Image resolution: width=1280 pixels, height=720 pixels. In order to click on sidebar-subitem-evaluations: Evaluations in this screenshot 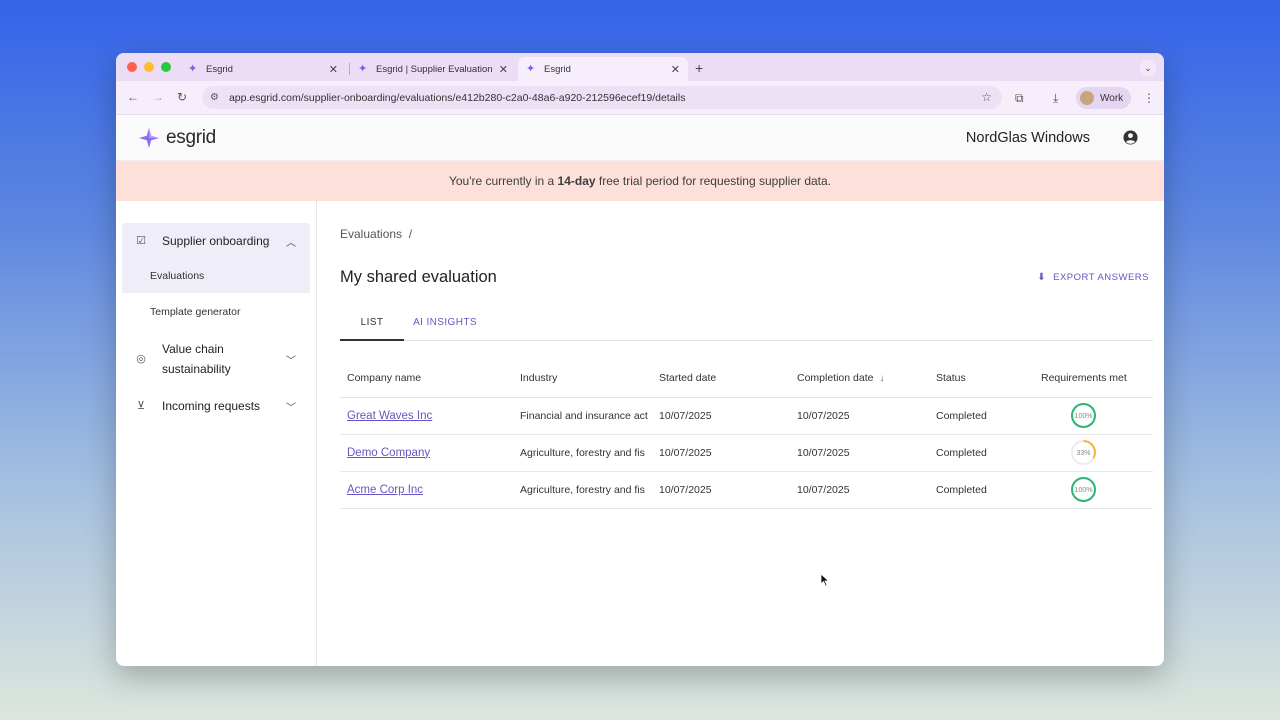, I will do `click(216, 276)`.